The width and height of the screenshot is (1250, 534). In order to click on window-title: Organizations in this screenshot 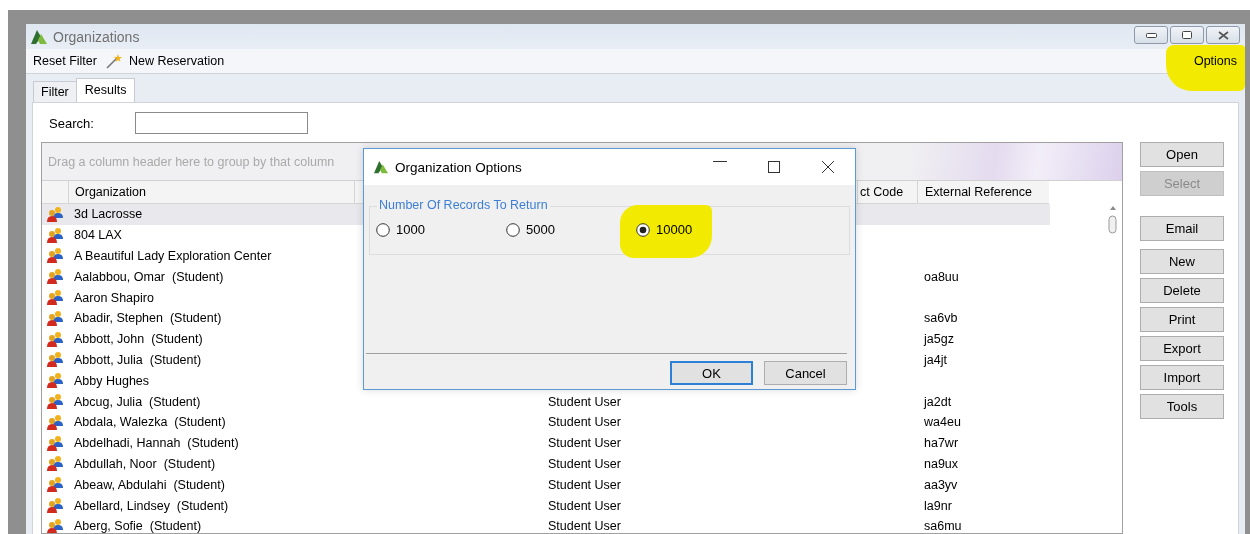, I will do `click(97, 36)`.